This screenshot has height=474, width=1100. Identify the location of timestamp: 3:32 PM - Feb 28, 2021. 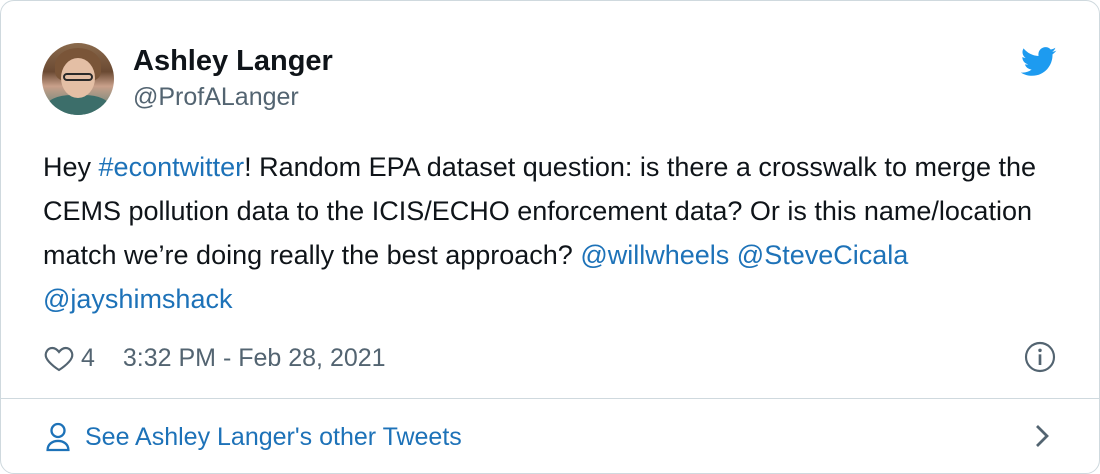
(254, 358).